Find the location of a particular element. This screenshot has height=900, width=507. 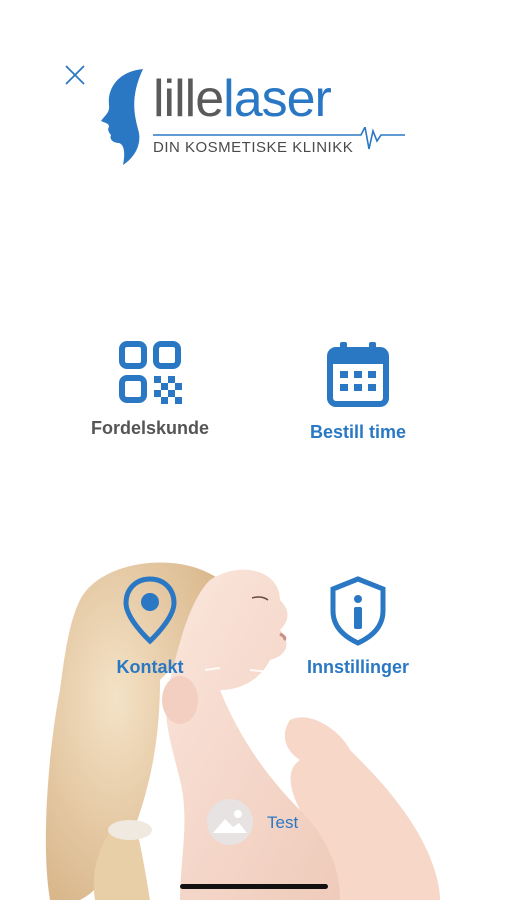

info-shield-icon is located at coordinates (358, 611).